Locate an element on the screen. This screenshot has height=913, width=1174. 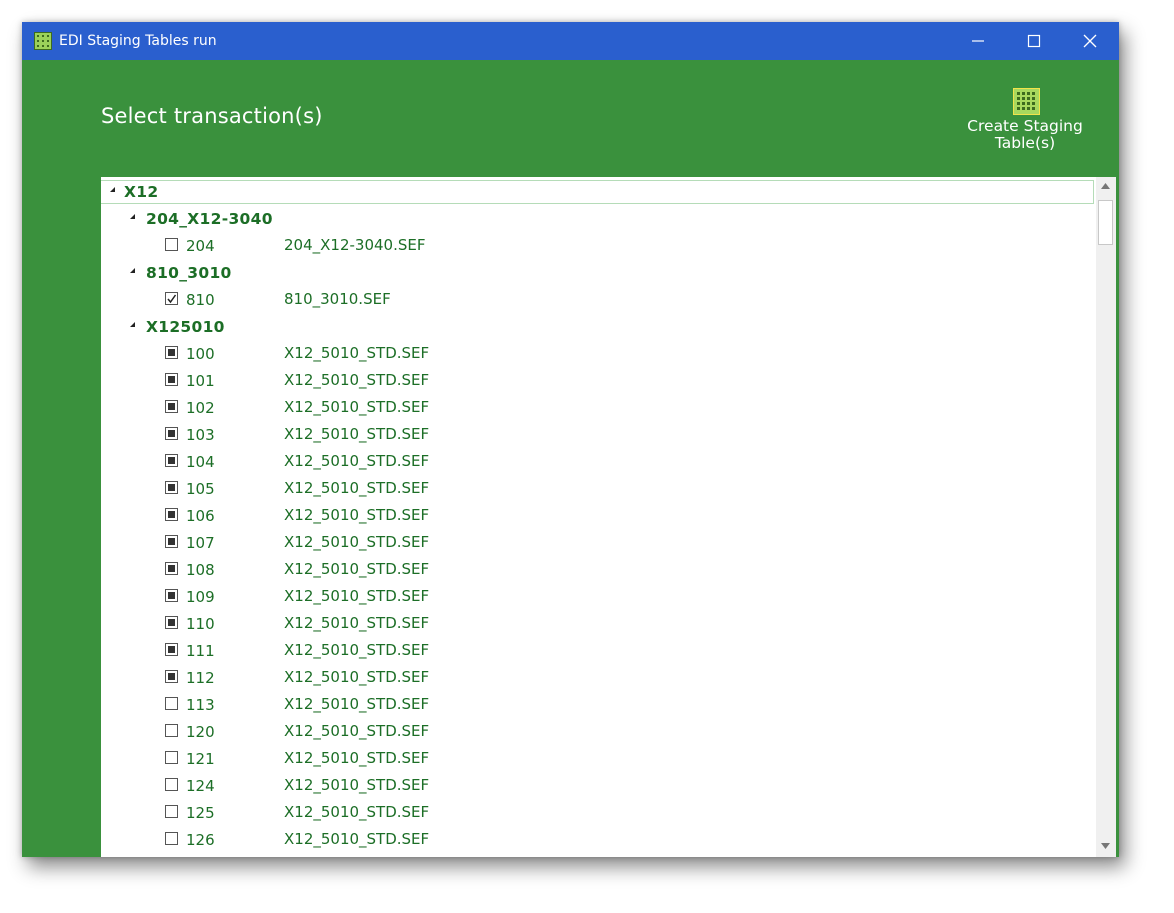
tree-item-row: 108 X12_5010_STD.SEF is located at coordinates (596, 569).